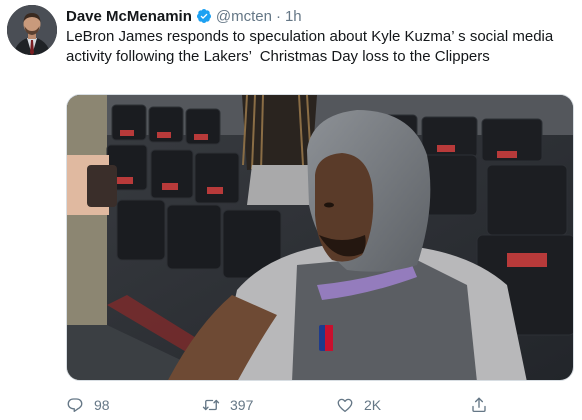  I want to click on tweet-header: Dave McMenamin @mcten · 1h, so click(184, 16).